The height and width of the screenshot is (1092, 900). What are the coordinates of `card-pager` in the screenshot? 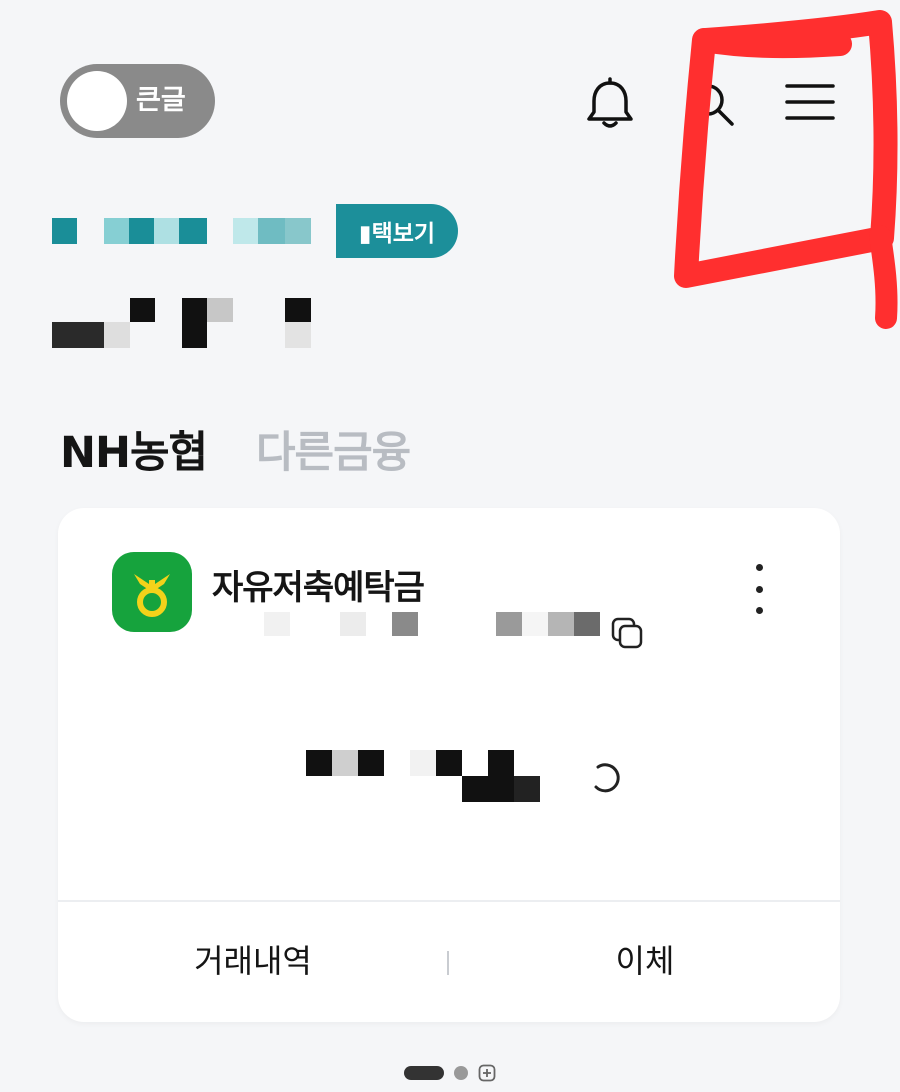 It's located at (450, 1073).